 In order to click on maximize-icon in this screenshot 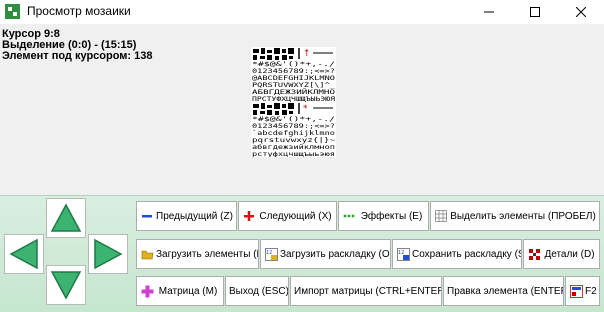, I will do `click(535, 12)`.